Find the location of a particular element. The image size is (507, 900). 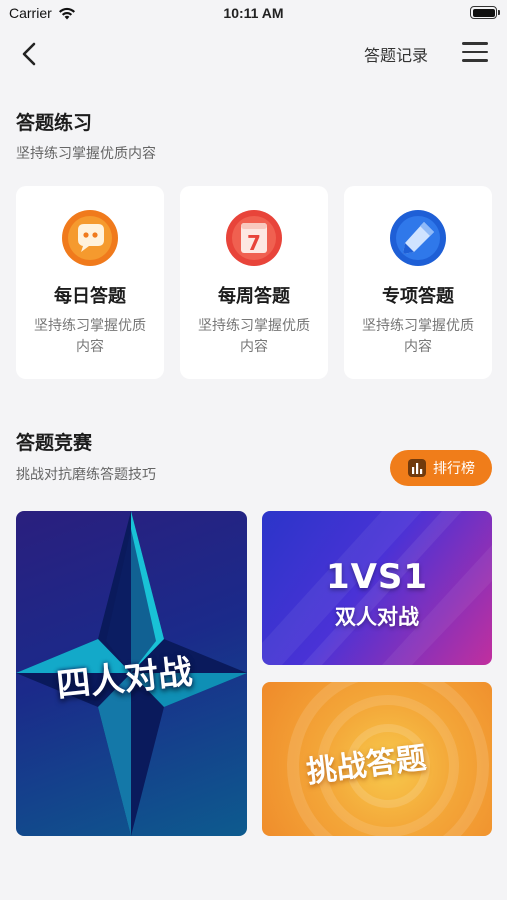

one-v-one-title: 1VS1 is located at coordinates (377, 577).